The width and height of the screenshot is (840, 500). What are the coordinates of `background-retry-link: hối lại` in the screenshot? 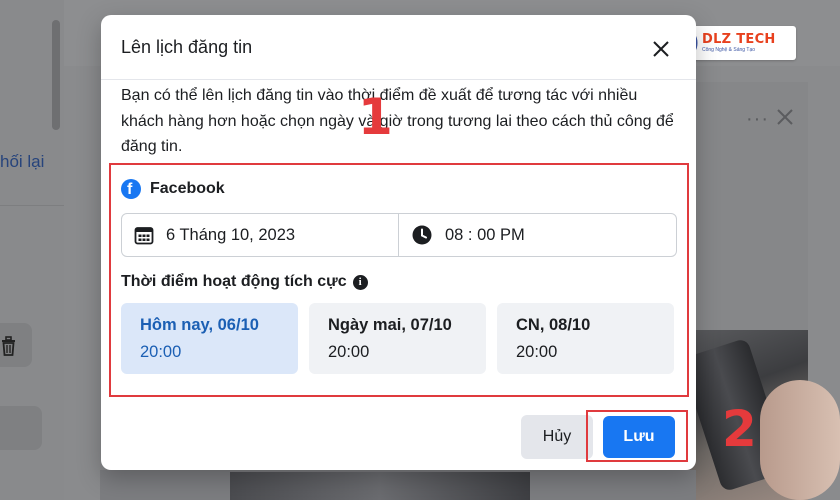 It's located at (22, 161).